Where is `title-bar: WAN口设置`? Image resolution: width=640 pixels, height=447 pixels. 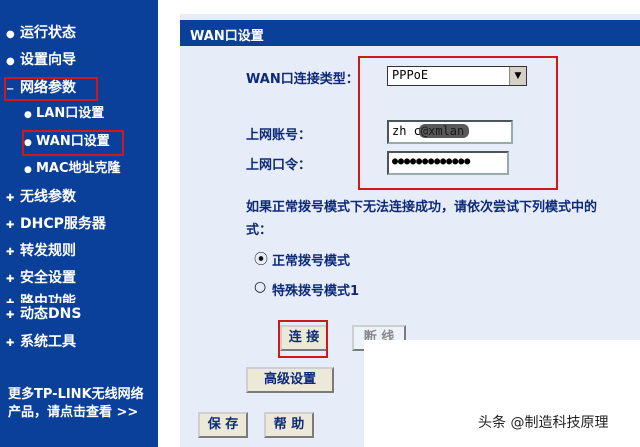 title-bar: WAN口设置 is located at coordinates (410, 33).